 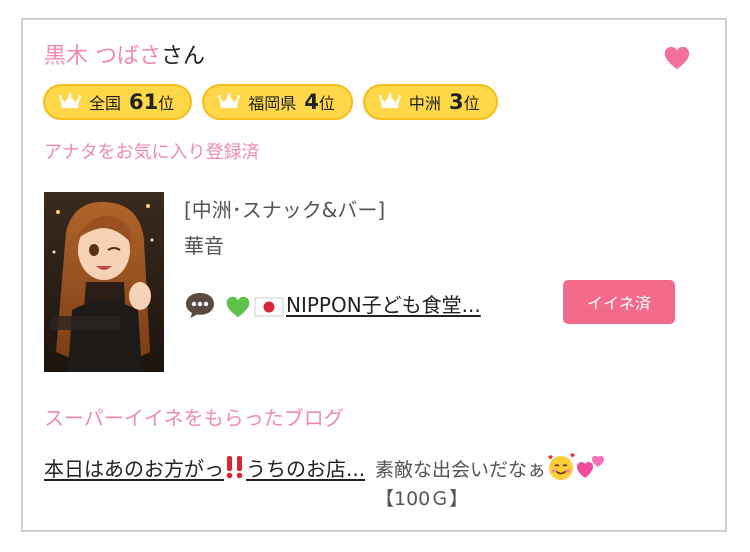 I want to click on ranking-badge-national: 全国 61 位, so click(x=118, y=102).